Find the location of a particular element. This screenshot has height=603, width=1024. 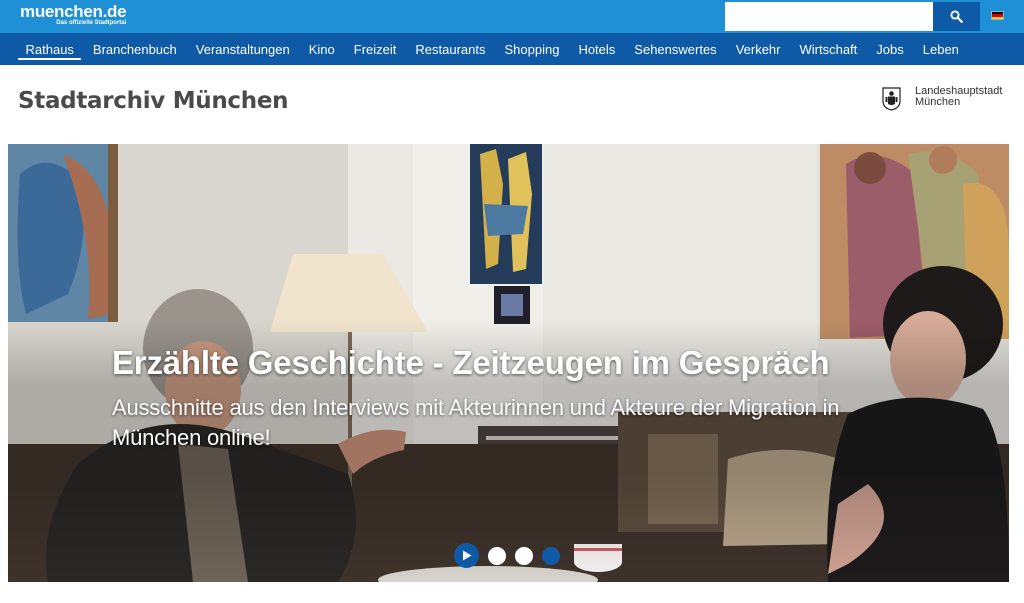

nav-item-freizeit: Freizeit is located at coordinates (375, 49).